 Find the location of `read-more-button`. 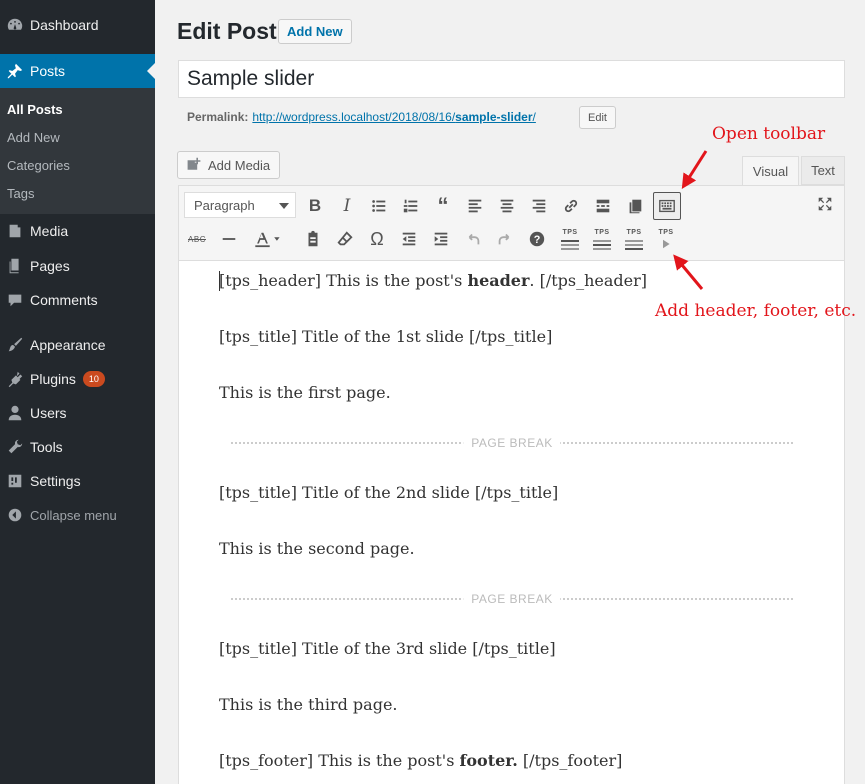

read-more-button is located at coordinates (603, 206).